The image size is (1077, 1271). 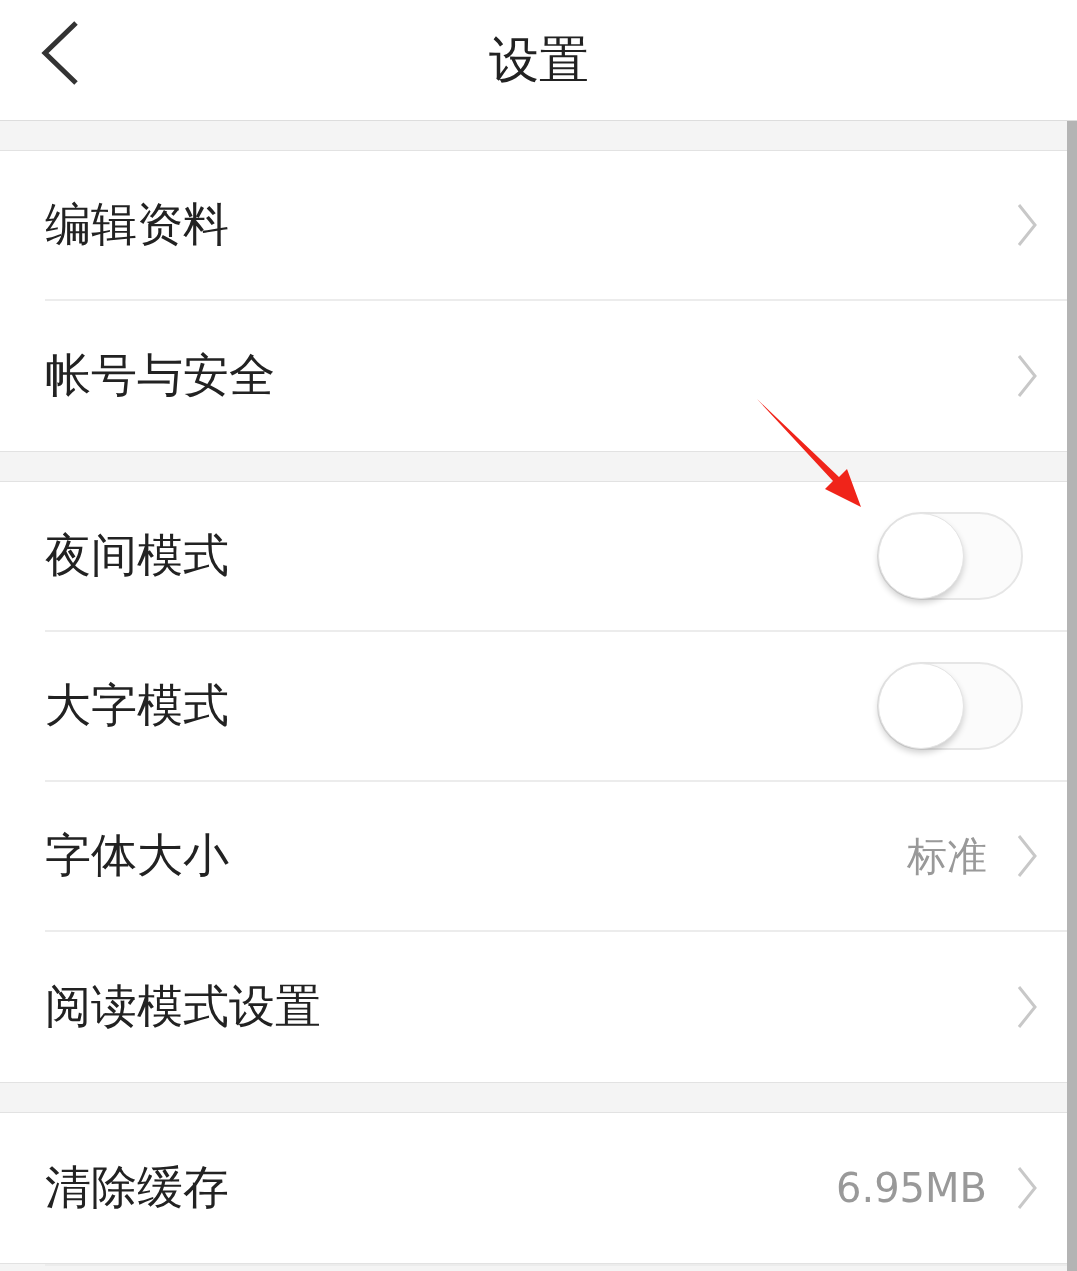 I want to click on settings-row: 阅读模式设置, so click(x=556, y=1007).